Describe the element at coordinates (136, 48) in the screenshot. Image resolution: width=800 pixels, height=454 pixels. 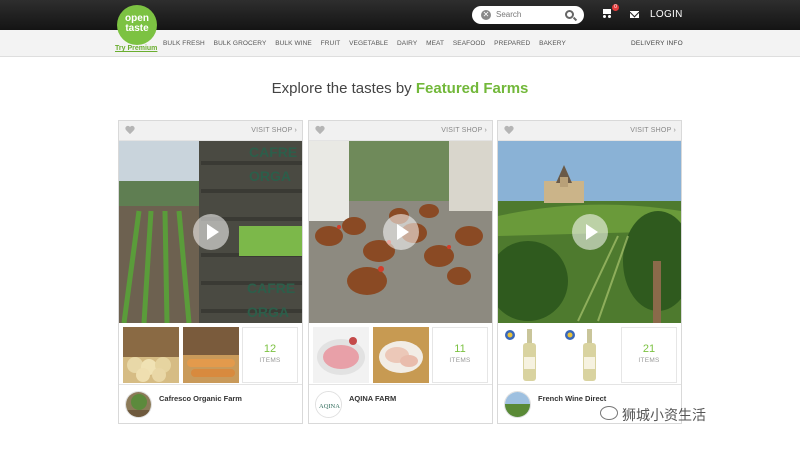
I see `try-premium-link: Try Premium` at that location.